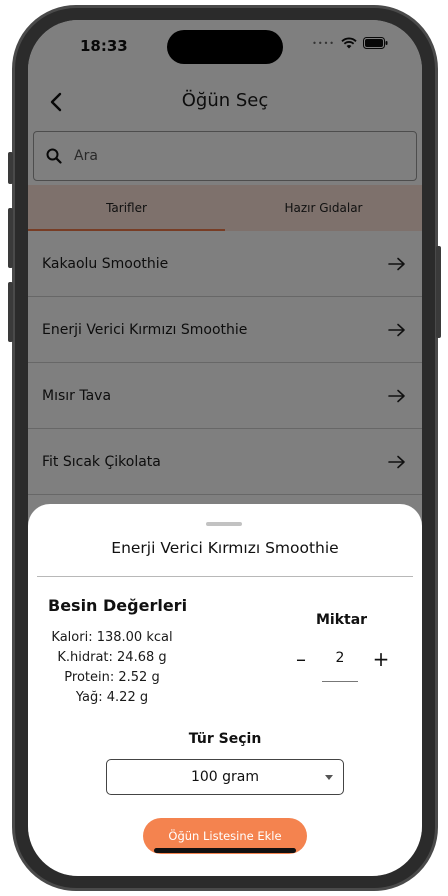 The width and height of the screenshot is (448, 896). I want to click on quantity-decrement-button: –, so click(301, 659).